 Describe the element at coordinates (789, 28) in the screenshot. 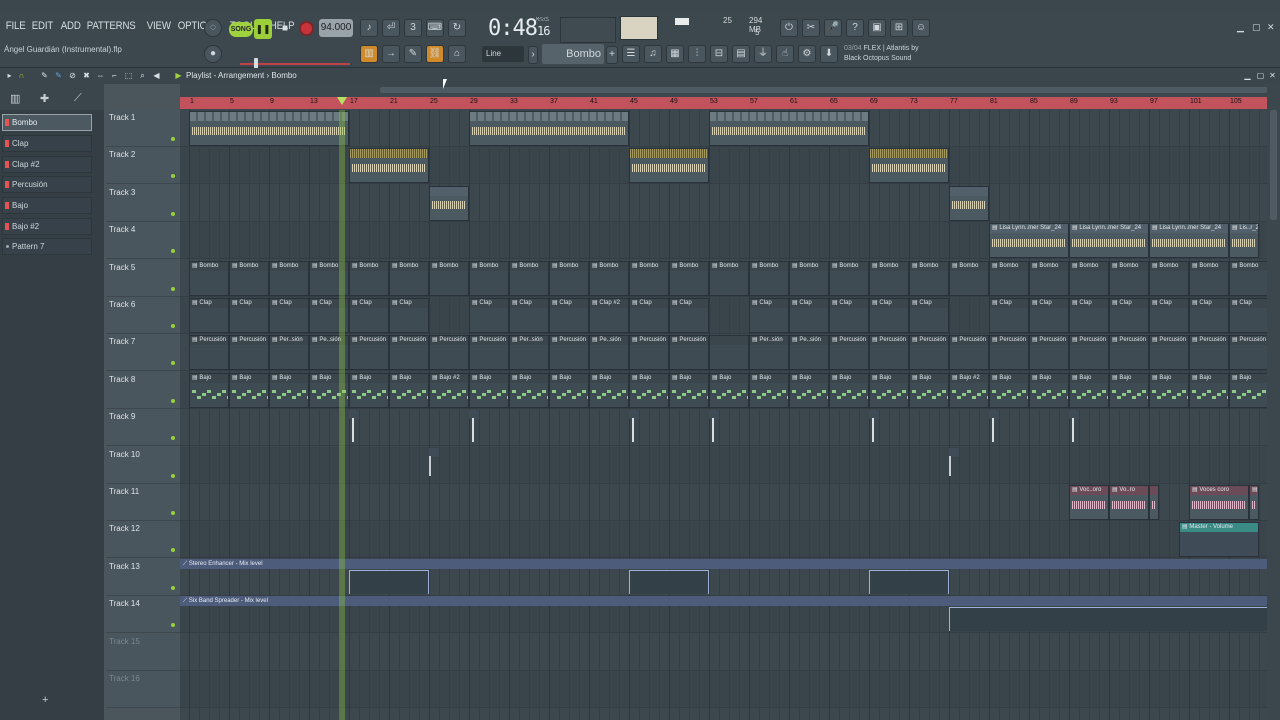

I see `online-icon: ⏻` at that location.